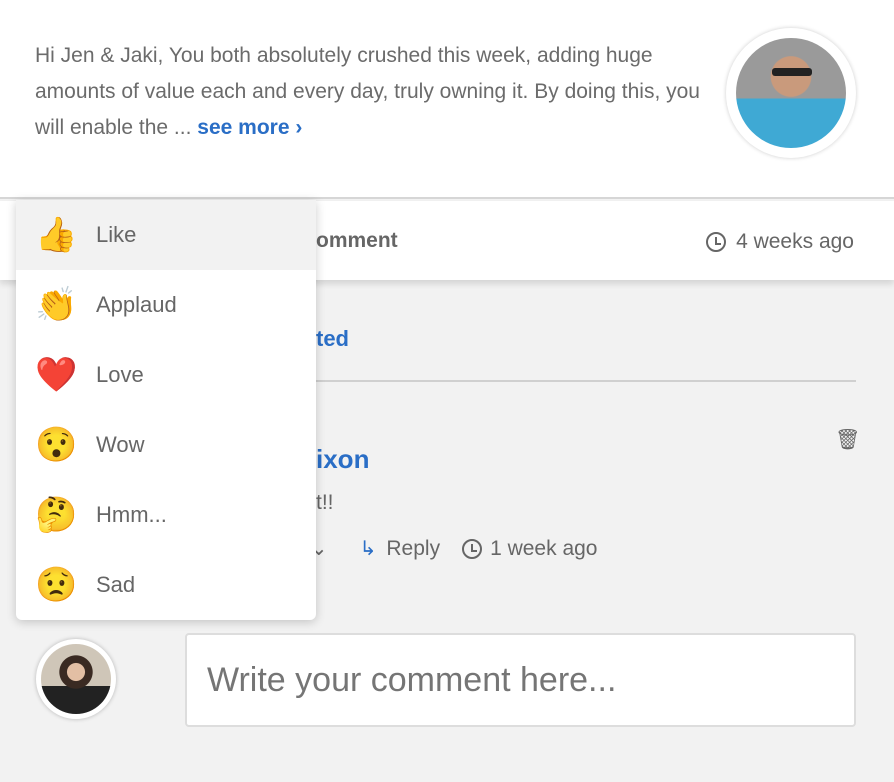 This screenshot has height=782, width=894. I want to click on see-more-link: see more ›, so click(249, 127).